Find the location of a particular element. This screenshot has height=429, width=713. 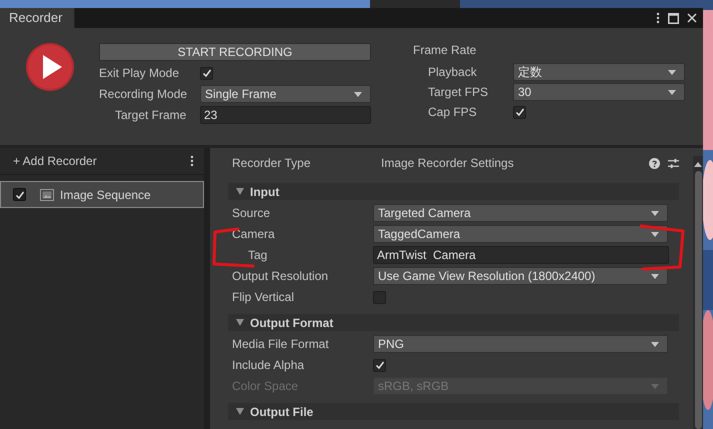

record-play-icon is located at coordinates (50, 67).